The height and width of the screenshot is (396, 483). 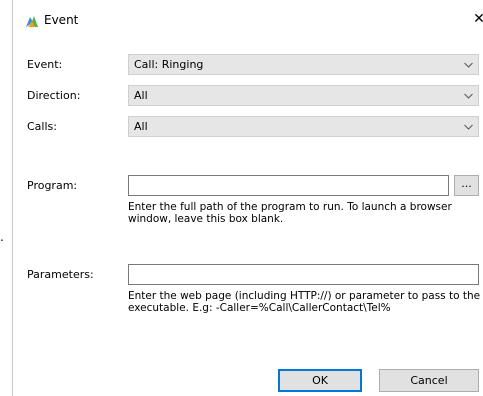 What do you see at coordinates (45, 64) in the screenshot?
I see `event-label: Event:` at bounding box center [45, 64].